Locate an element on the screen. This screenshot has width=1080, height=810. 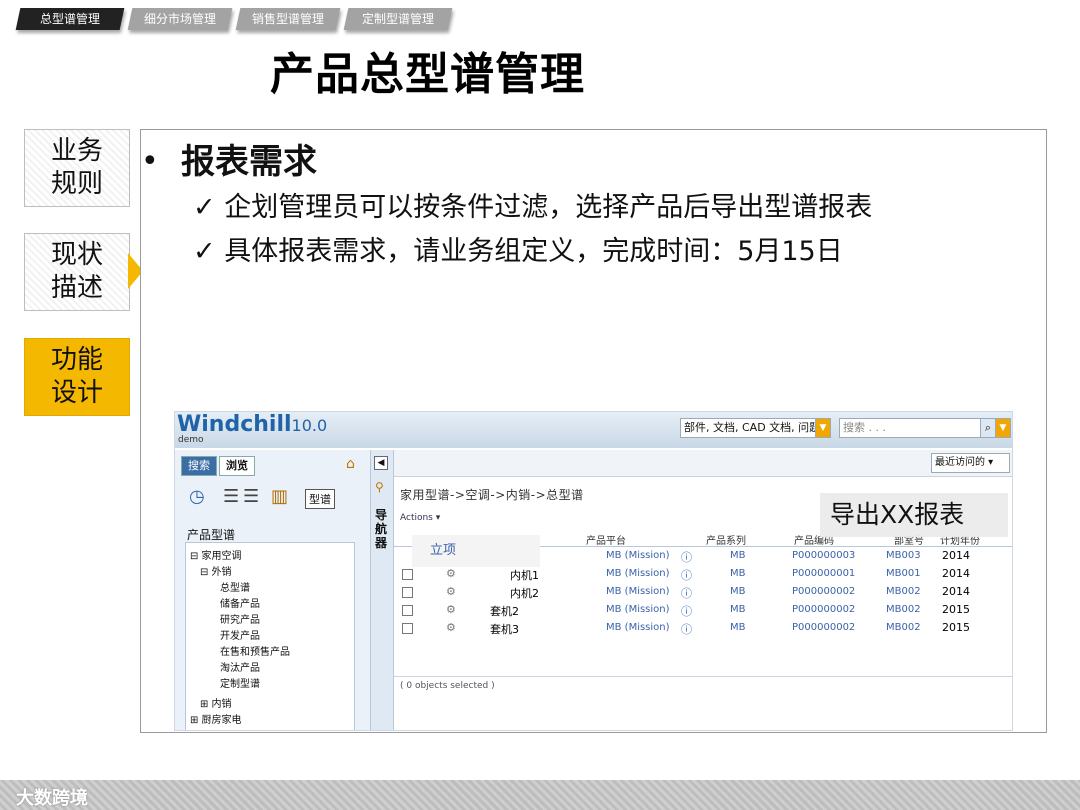
recent-dropdown: 最近访问的 ▾ is located at coordinates (970, 463).